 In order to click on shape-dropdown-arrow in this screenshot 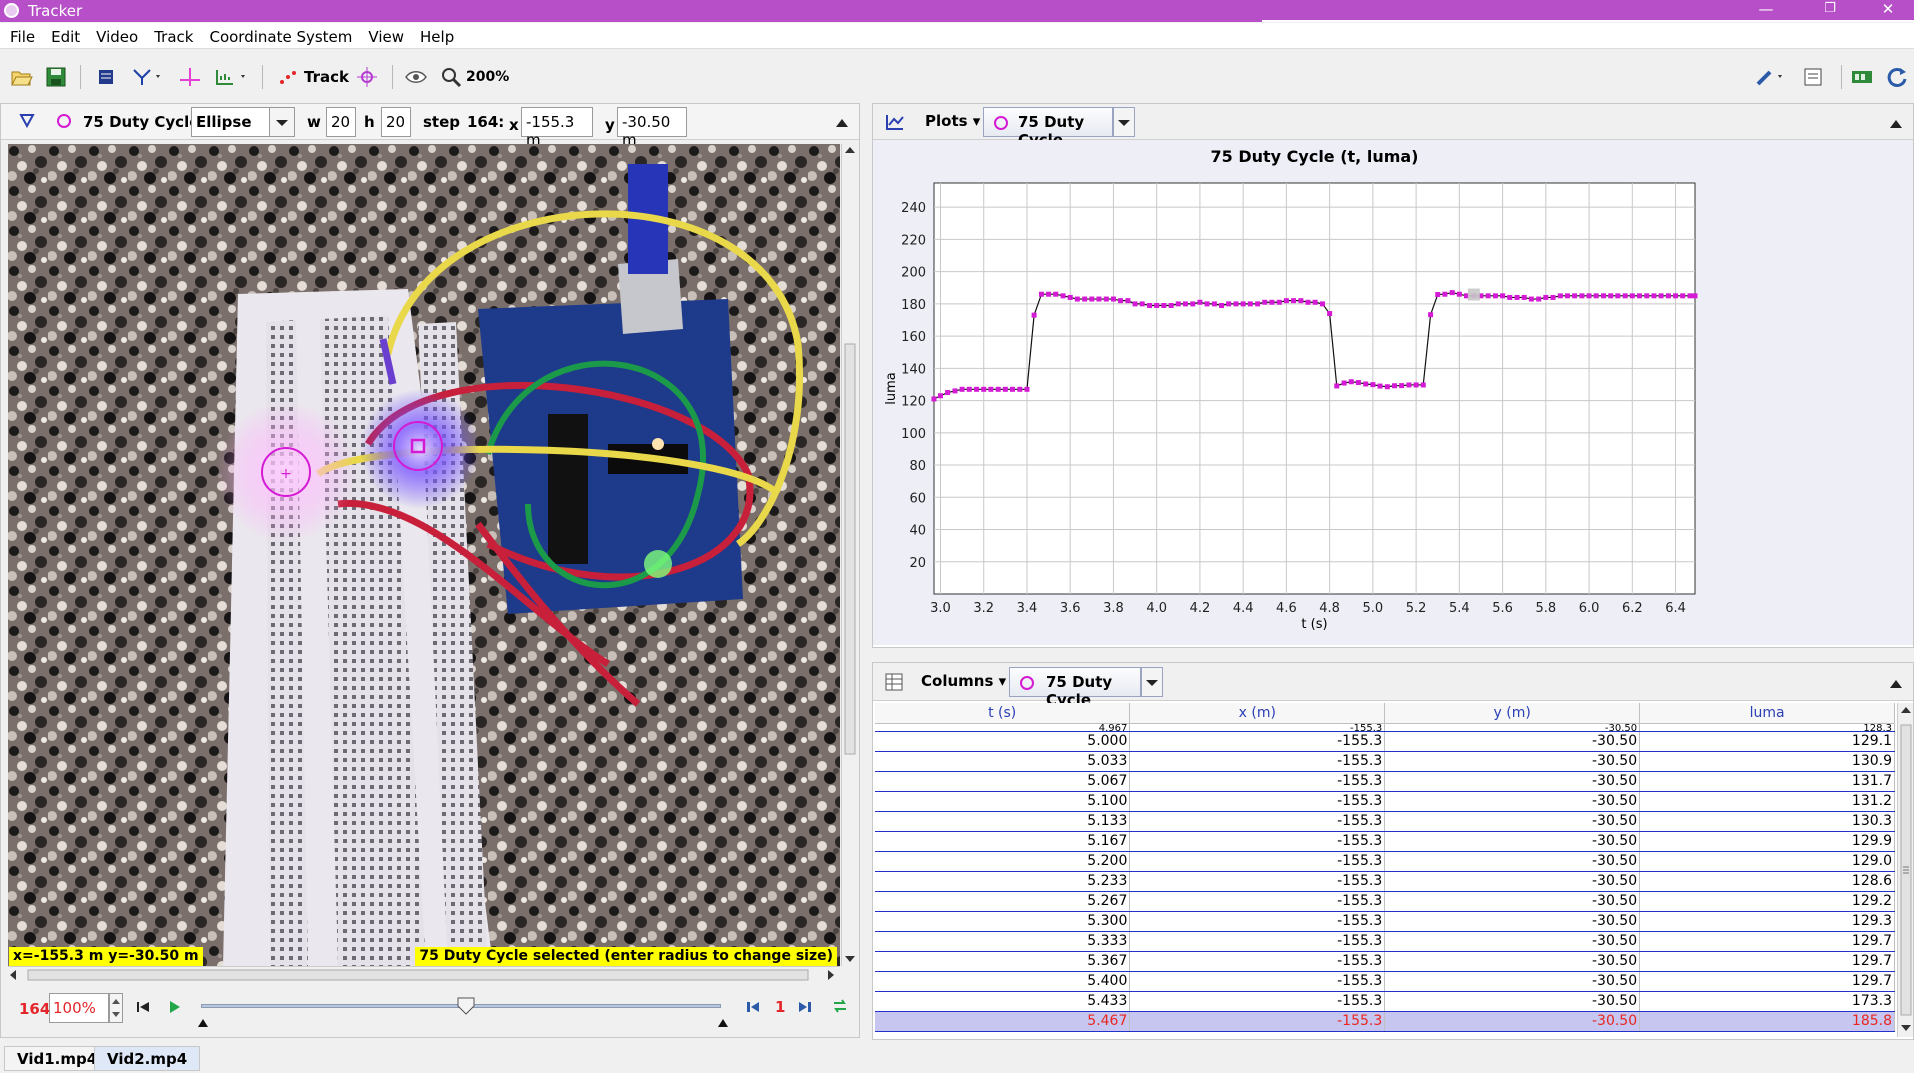, I will do `click(282, 122)`.